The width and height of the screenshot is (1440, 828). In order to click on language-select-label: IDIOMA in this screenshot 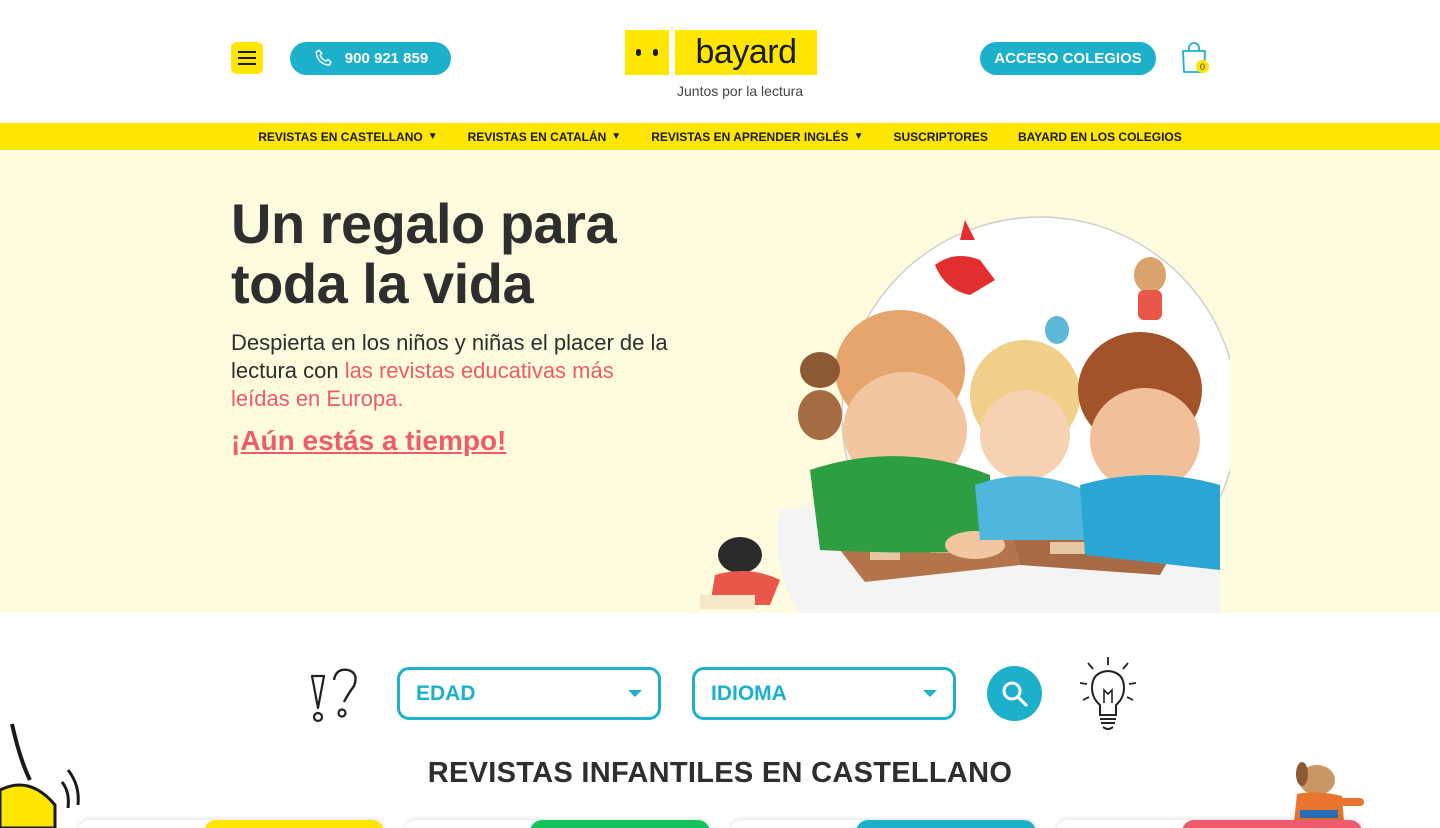, I will do `click(749, 693)`.